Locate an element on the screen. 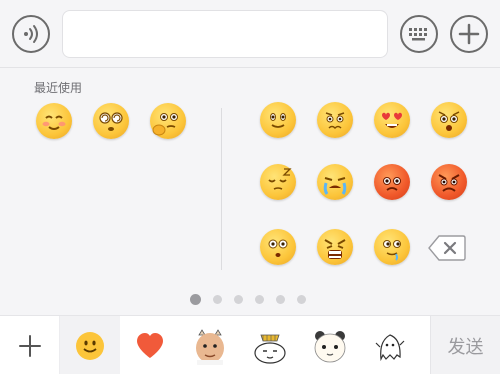 The width and height of the screenshot is (500, 374). tab-favorites is located at coordinates (150, 345).